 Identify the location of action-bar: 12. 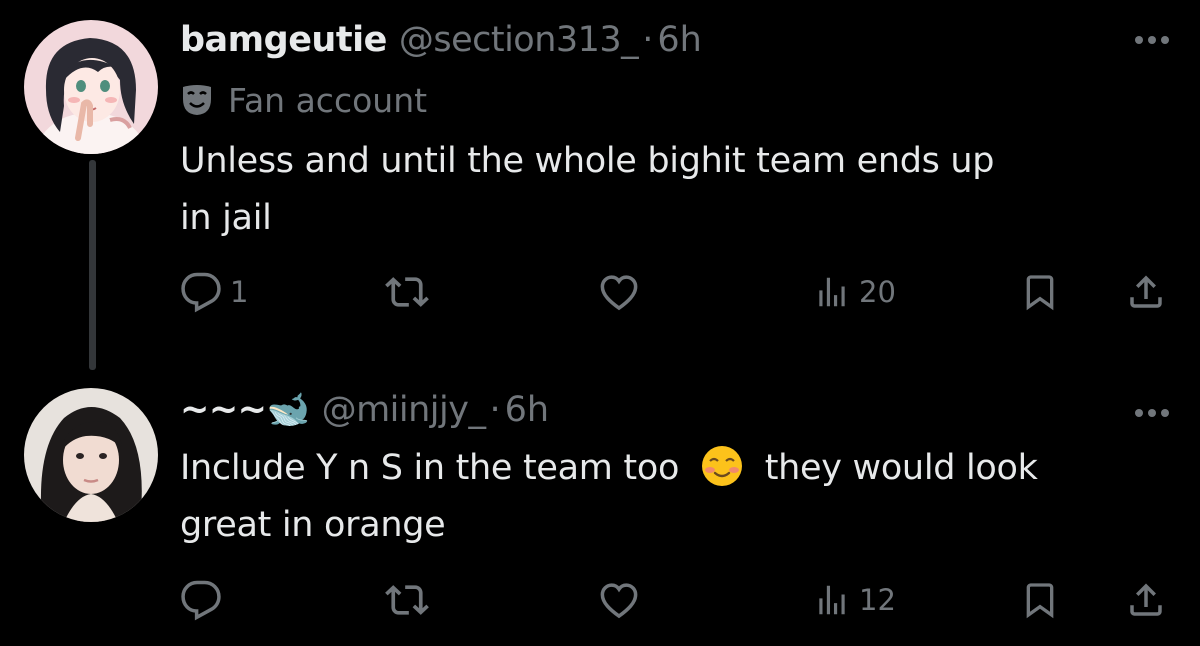
(677, 600).